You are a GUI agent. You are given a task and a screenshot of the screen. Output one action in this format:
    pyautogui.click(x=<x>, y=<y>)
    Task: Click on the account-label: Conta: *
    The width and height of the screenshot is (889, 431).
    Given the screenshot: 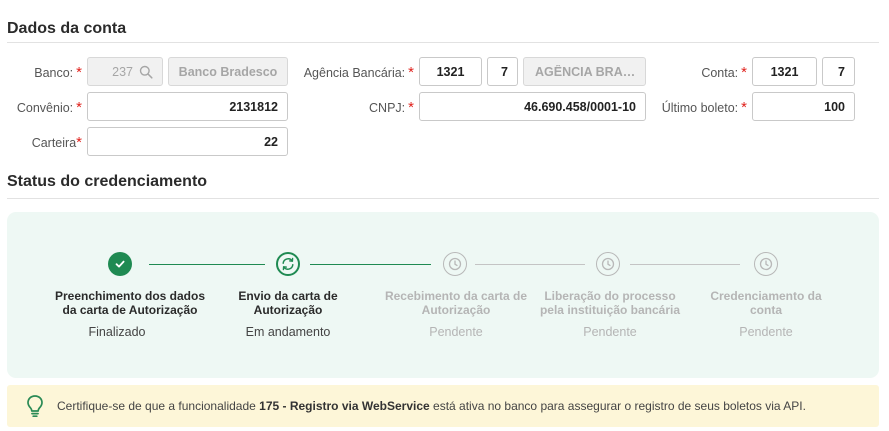 What is the action you would take?
    pyautogui.click(x=724, y=72)
    